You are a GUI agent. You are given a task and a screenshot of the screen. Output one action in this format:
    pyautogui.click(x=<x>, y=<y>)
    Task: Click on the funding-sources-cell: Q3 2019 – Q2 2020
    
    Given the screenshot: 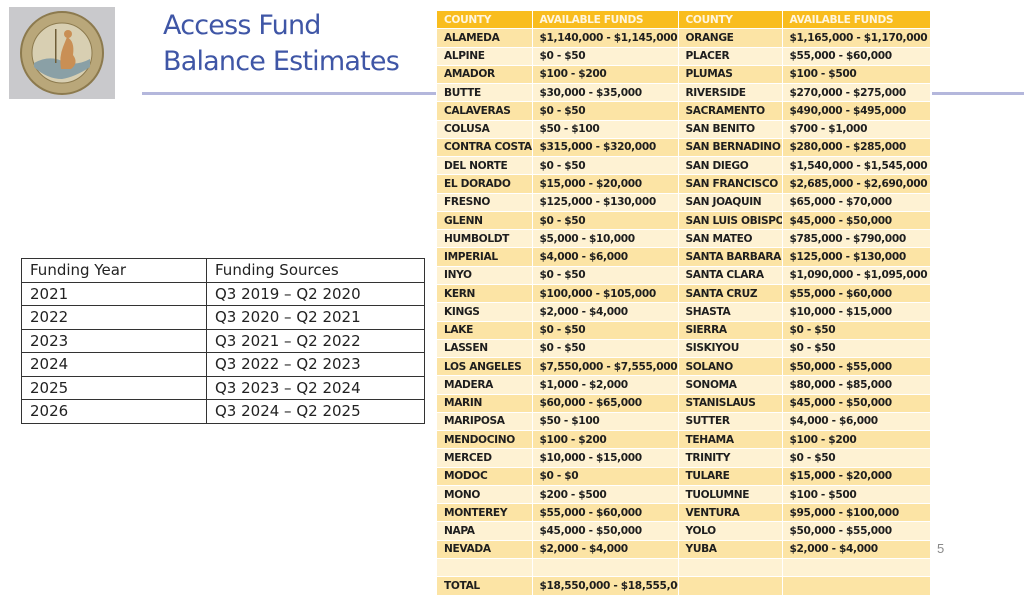 What is the action you would take?
    pyautogui.click(x=315, y=293)
    